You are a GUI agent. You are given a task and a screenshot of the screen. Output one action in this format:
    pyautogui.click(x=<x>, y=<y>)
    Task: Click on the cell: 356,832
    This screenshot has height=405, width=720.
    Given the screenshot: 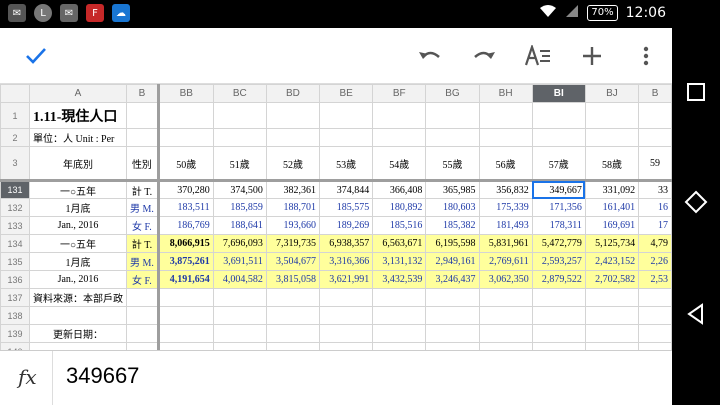 What is the action you would take?
    pyautogui.click(x=505, y=189)
    